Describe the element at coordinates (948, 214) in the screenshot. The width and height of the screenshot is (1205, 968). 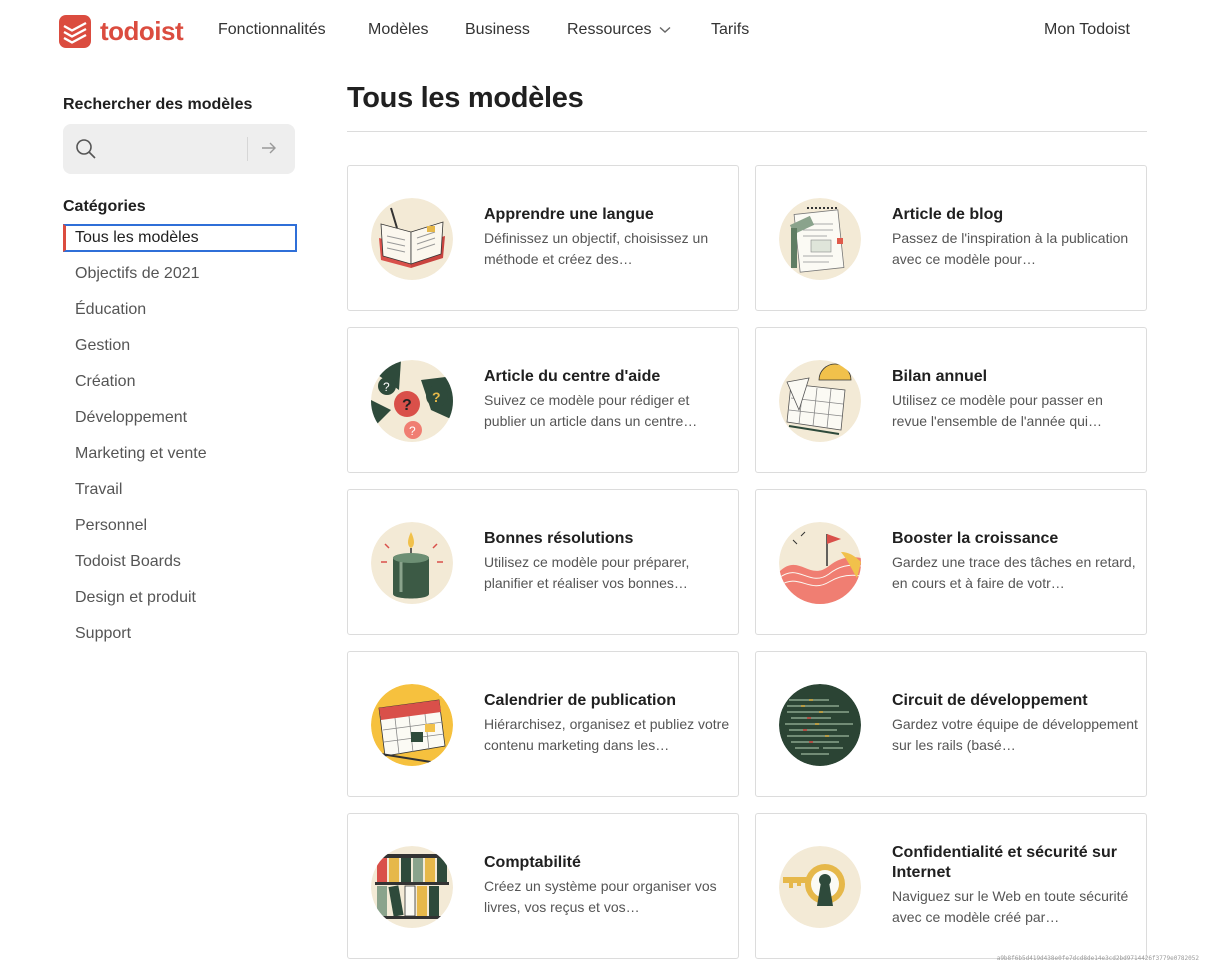
I see `template-title: Article de blog` at that location.